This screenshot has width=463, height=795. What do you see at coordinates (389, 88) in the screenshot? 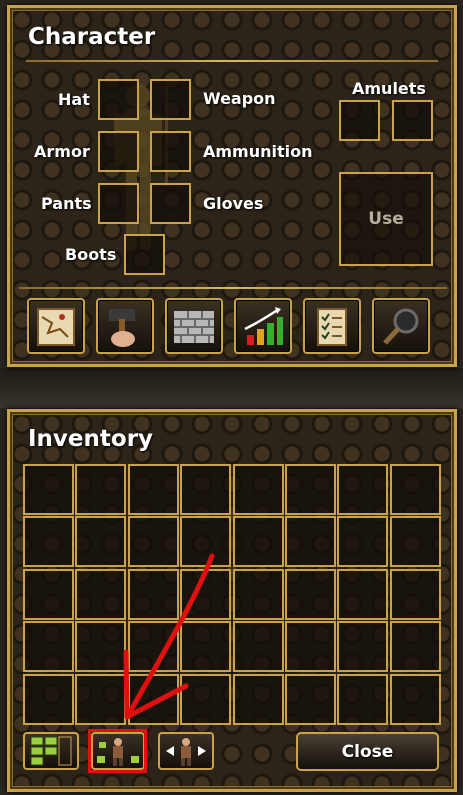
I see `amulets-label: Amulets` at bounding box center [389, 88].